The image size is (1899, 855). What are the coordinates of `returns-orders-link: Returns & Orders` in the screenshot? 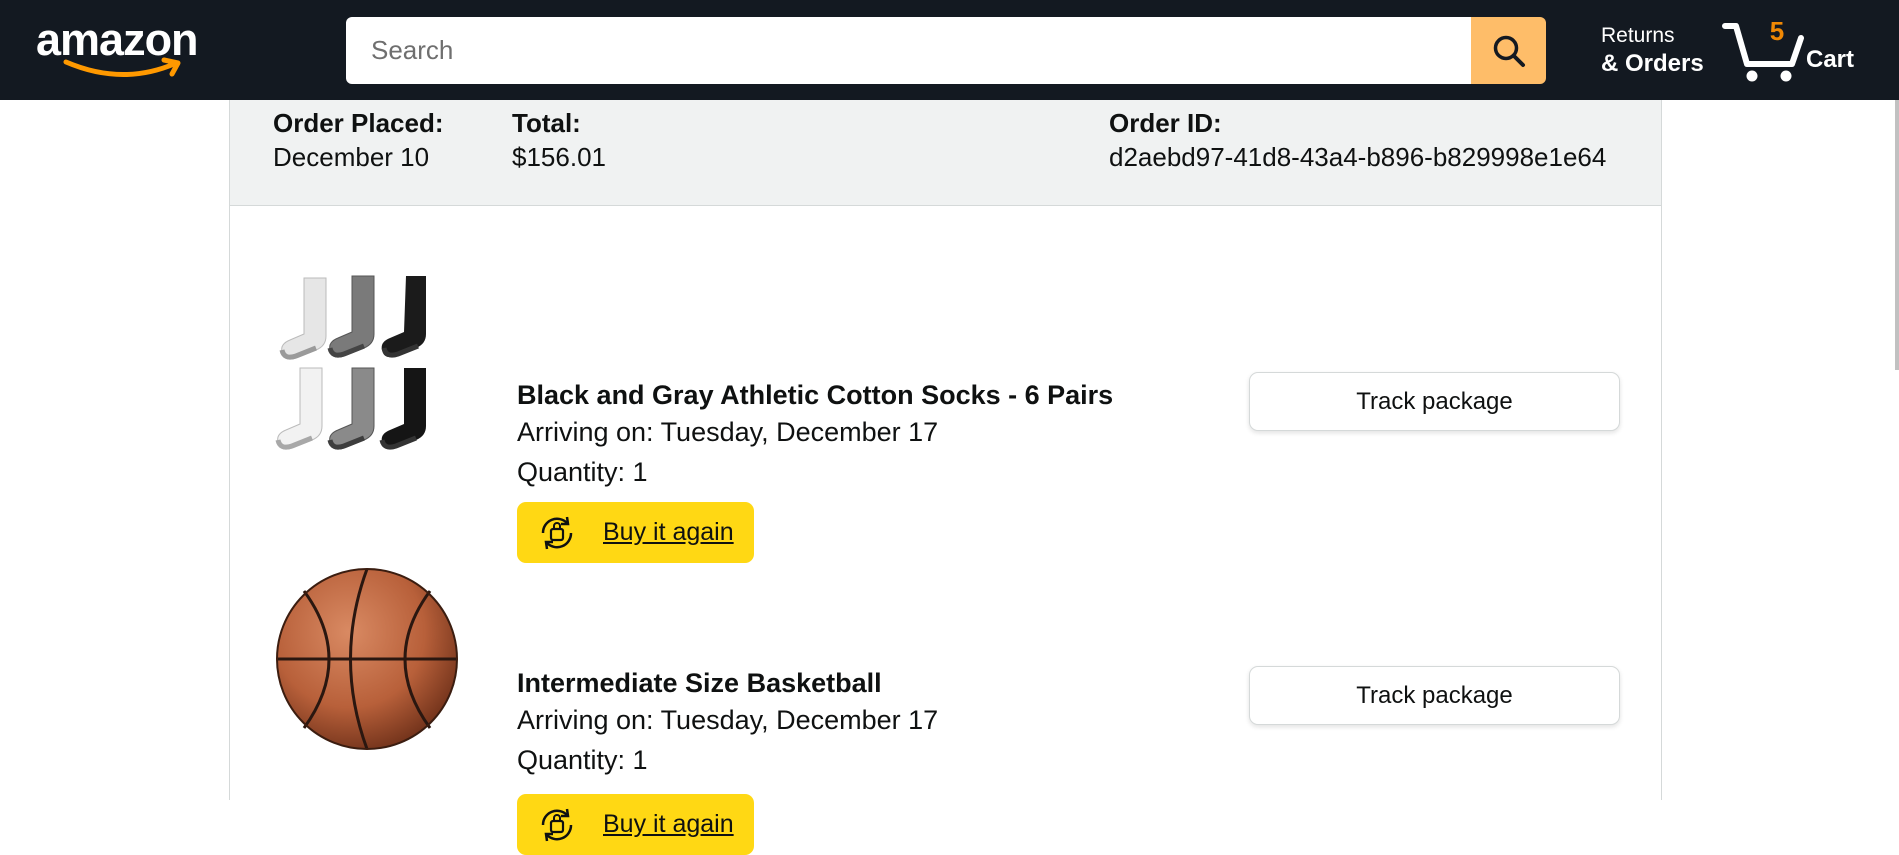 It's located at (1652, 50).